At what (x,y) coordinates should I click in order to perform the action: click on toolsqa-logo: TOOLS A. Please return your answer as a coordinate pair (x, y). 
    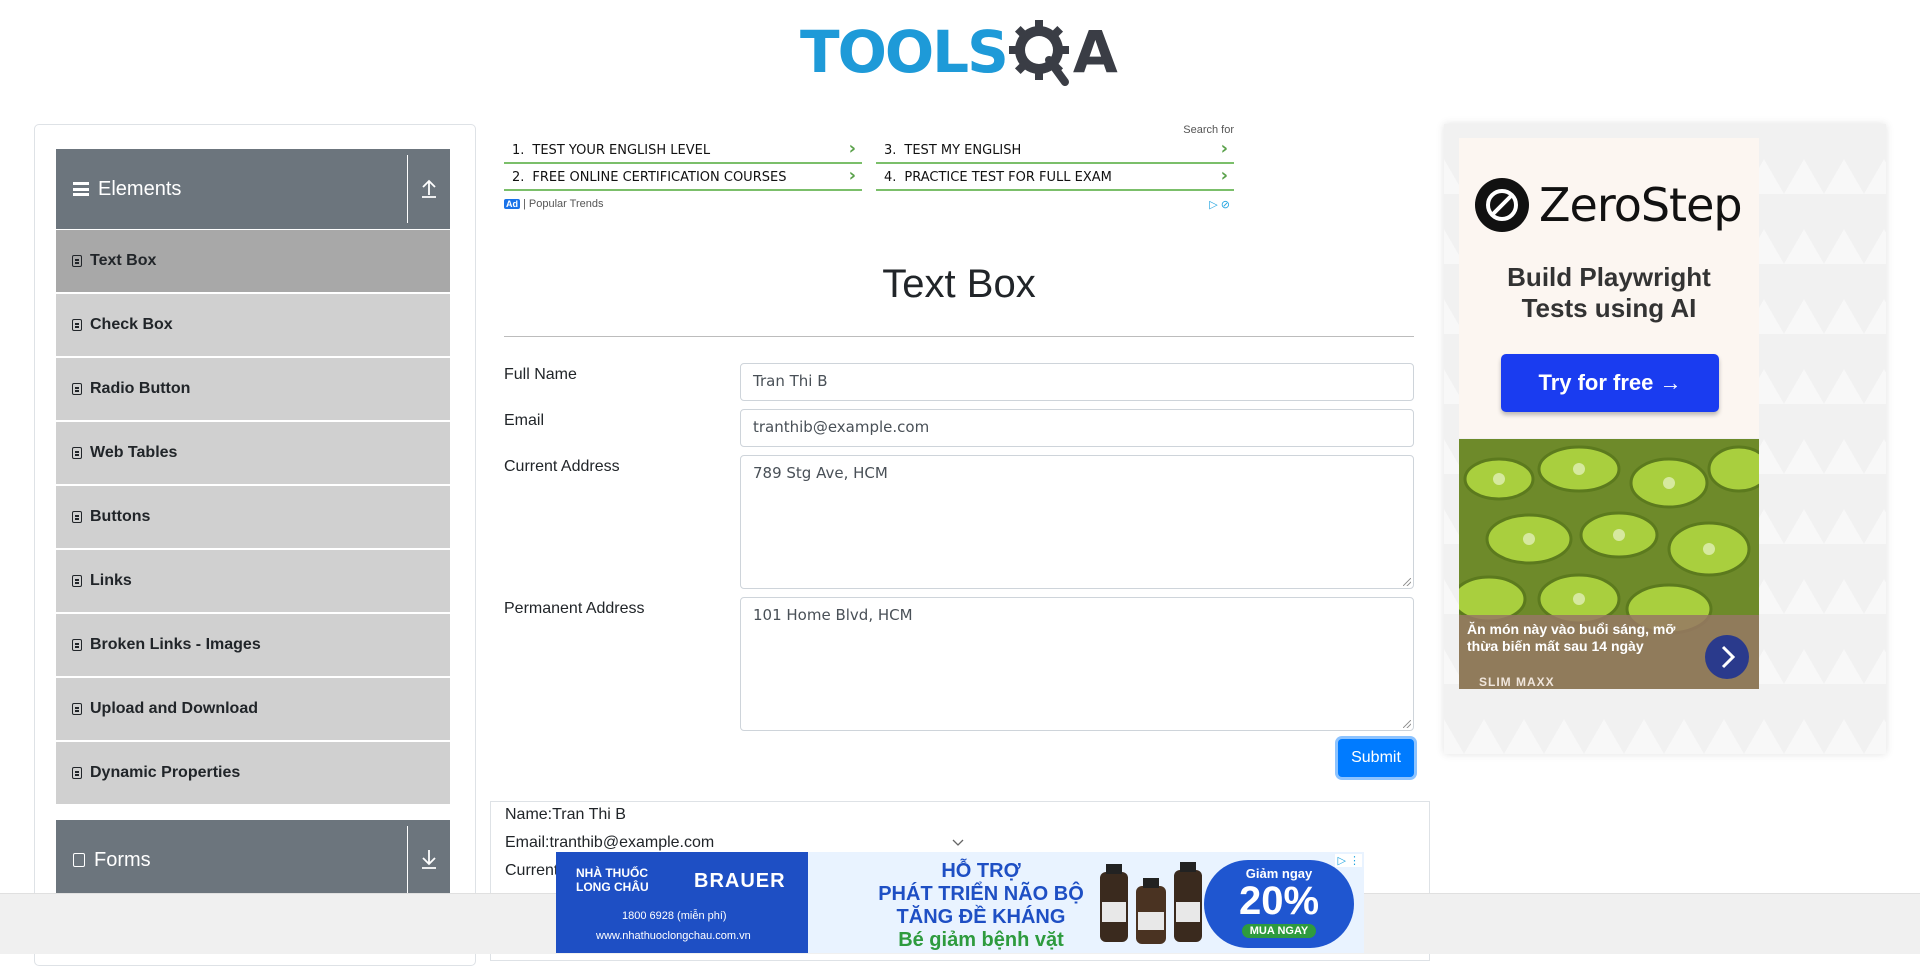
    Looking at the image, I should click on (962, 52).